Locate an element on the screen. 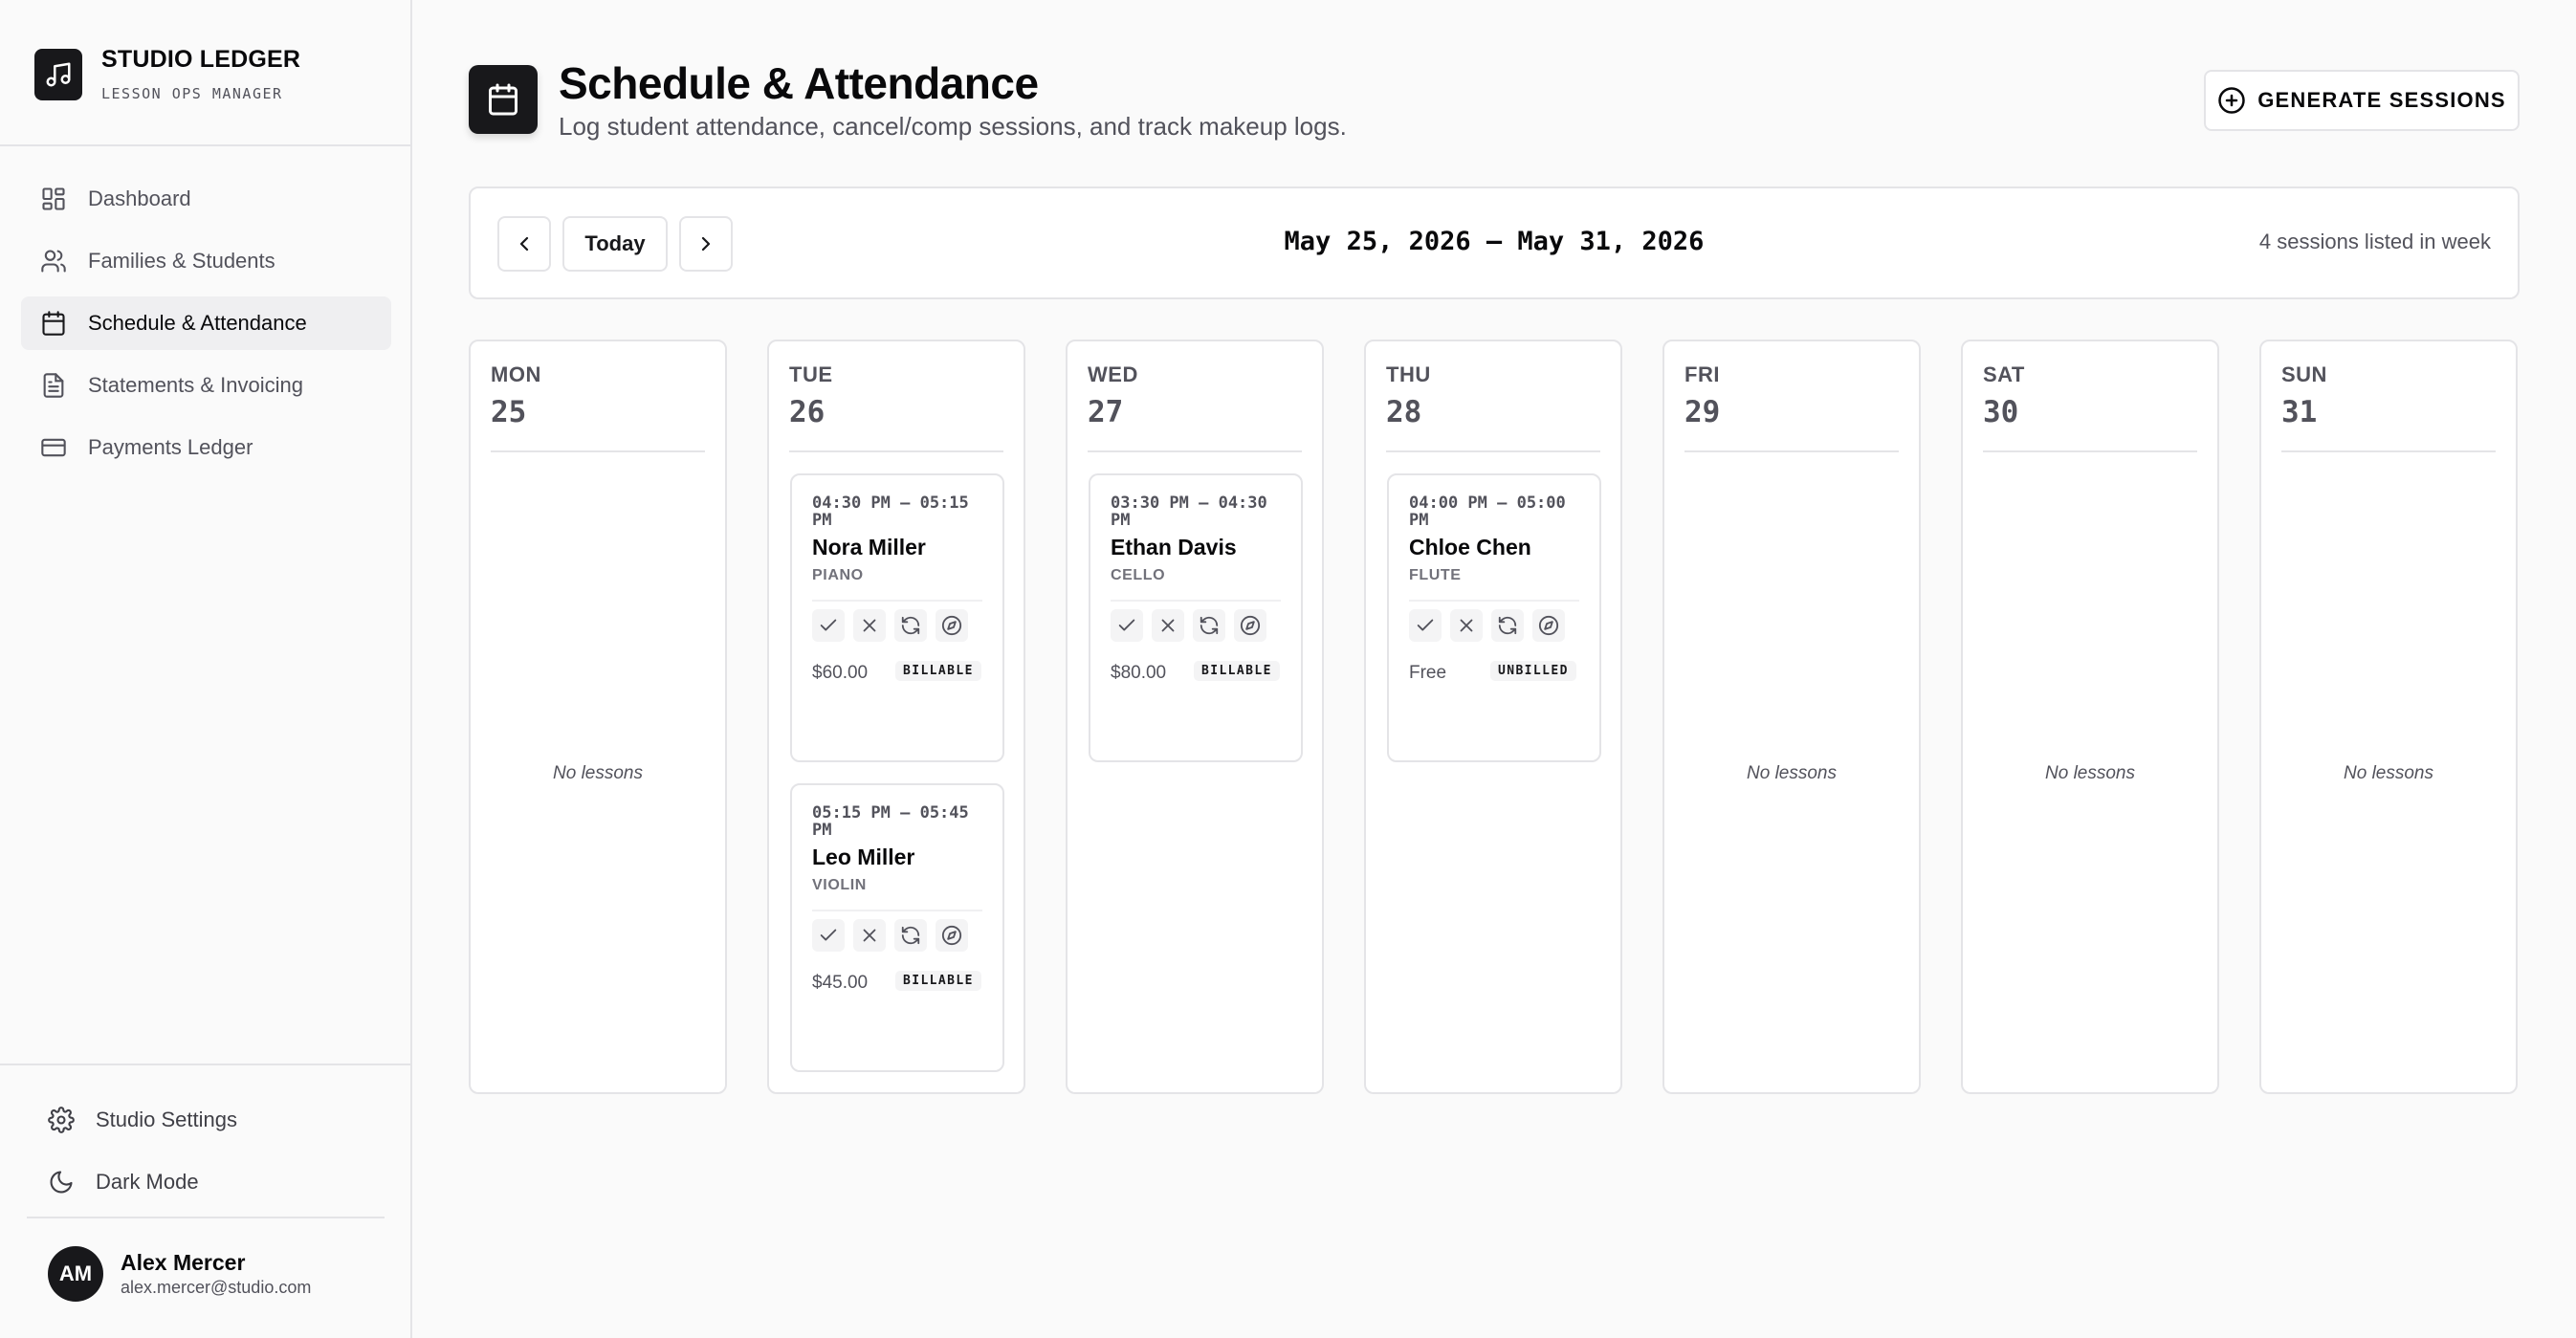 The width and height of the screenshot is (2576, 1338). student-name: Nora Miller is located at coordinates (869, 547).